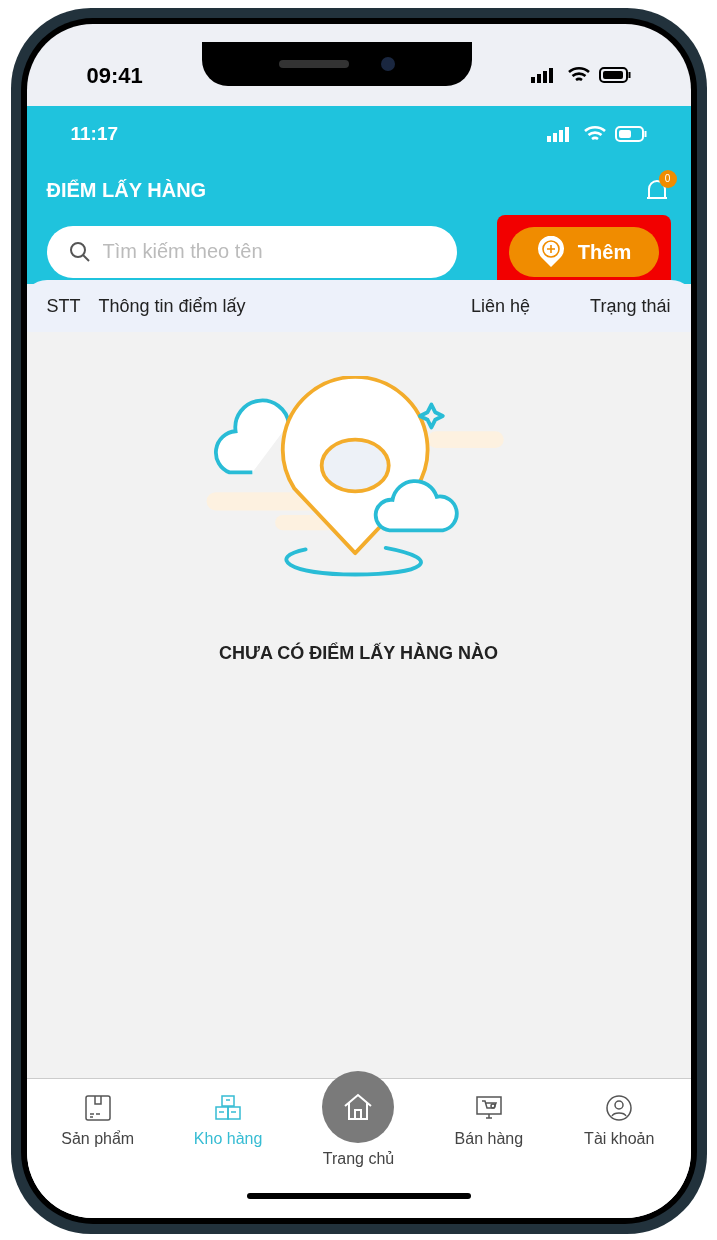  What do you see at coordinates (251, 251) in the screenshot?
I see `search-field: Tìm kiếm theo tên` at bounding box center [251, 251].